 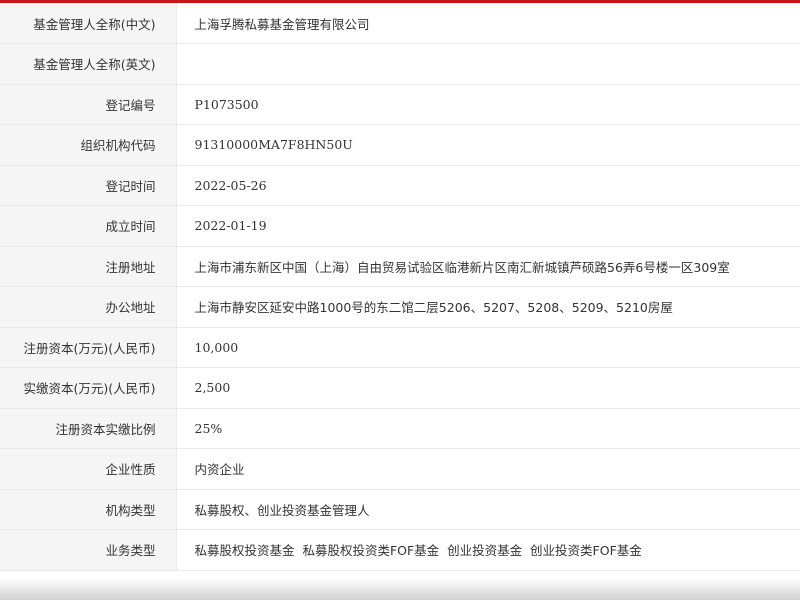 I want to click on table-row: 基金管理人全称(中文) 上海孚腾私募基金管理有限公司, so click(x=400, y=23).